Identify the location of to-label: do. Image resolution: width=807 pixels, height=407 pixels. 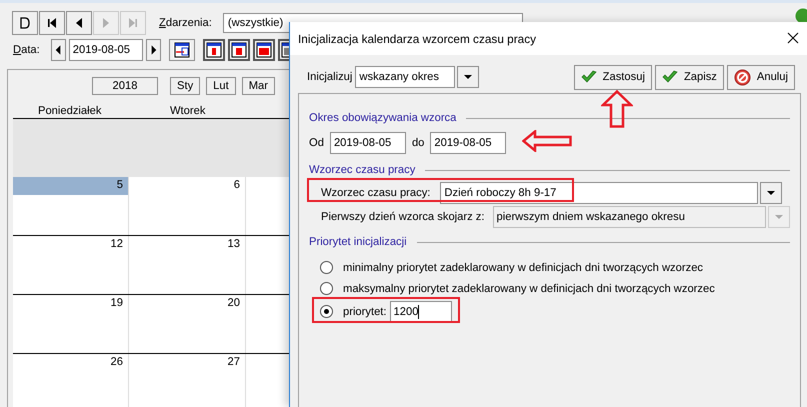
(418, 143).